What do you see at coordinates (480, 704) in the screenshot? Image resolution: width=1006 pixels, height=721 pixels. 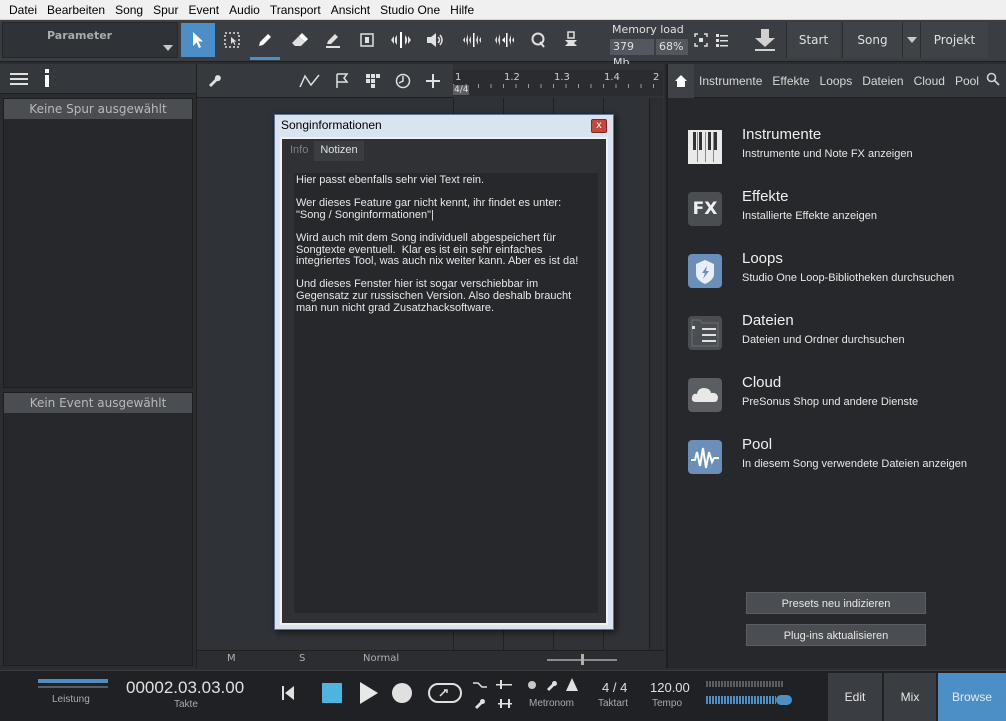 I see `tempo-tap-icon` at bounding box center [480, 704].